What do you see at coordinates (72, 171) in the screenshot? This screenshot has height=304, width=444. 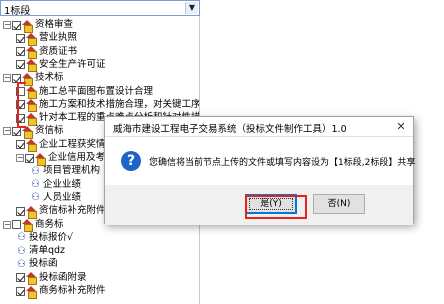 I see `tree-node-label: 项目管理机构` at bounding box center [72, 171].